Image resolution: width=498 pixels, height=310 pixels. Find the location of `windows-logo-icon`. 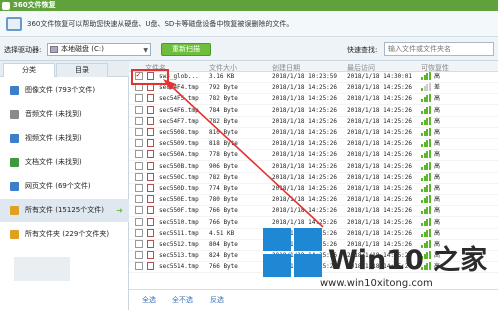

windows-logo-icon is located at coordinates (293, 253).